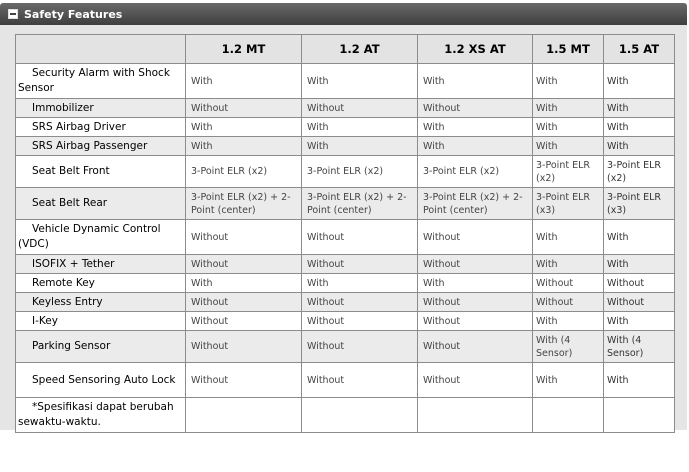  I want to click on section-title: Safety Features, so click(73, 14).